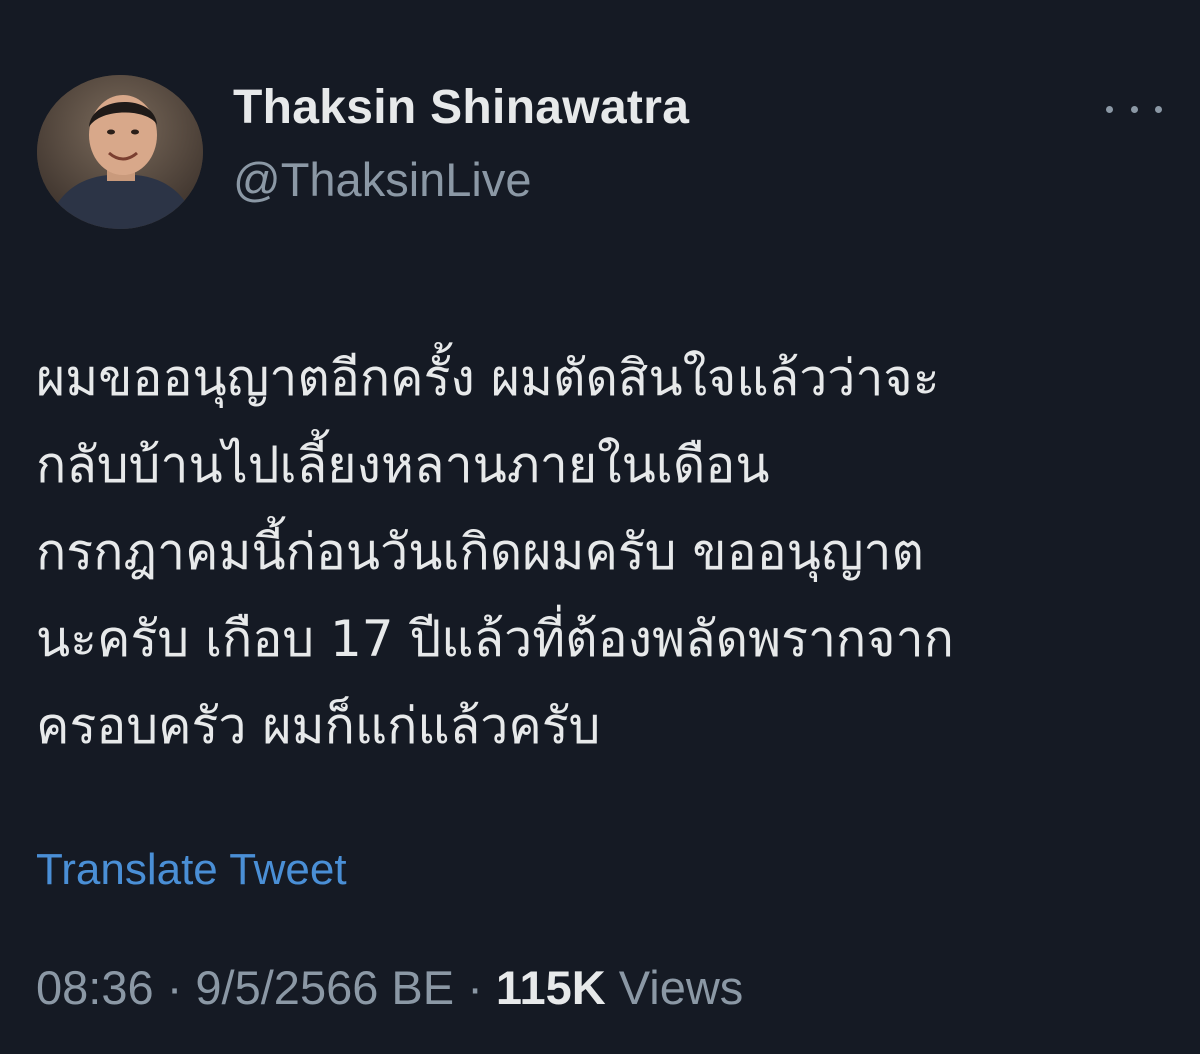 The image size is (1200, 1054). What do you see at coordinates (461, 107) in the screenshot?
I see `author-display-name: Thaksin Shinawatra` at bounding box center [461, 107].